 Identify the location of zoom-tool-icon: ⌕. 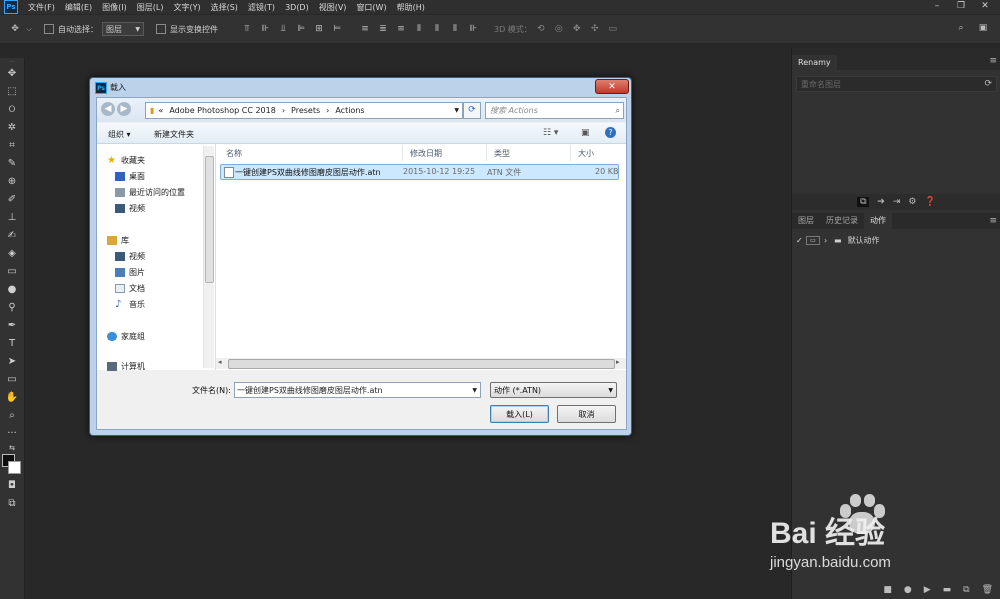
(12, 415).